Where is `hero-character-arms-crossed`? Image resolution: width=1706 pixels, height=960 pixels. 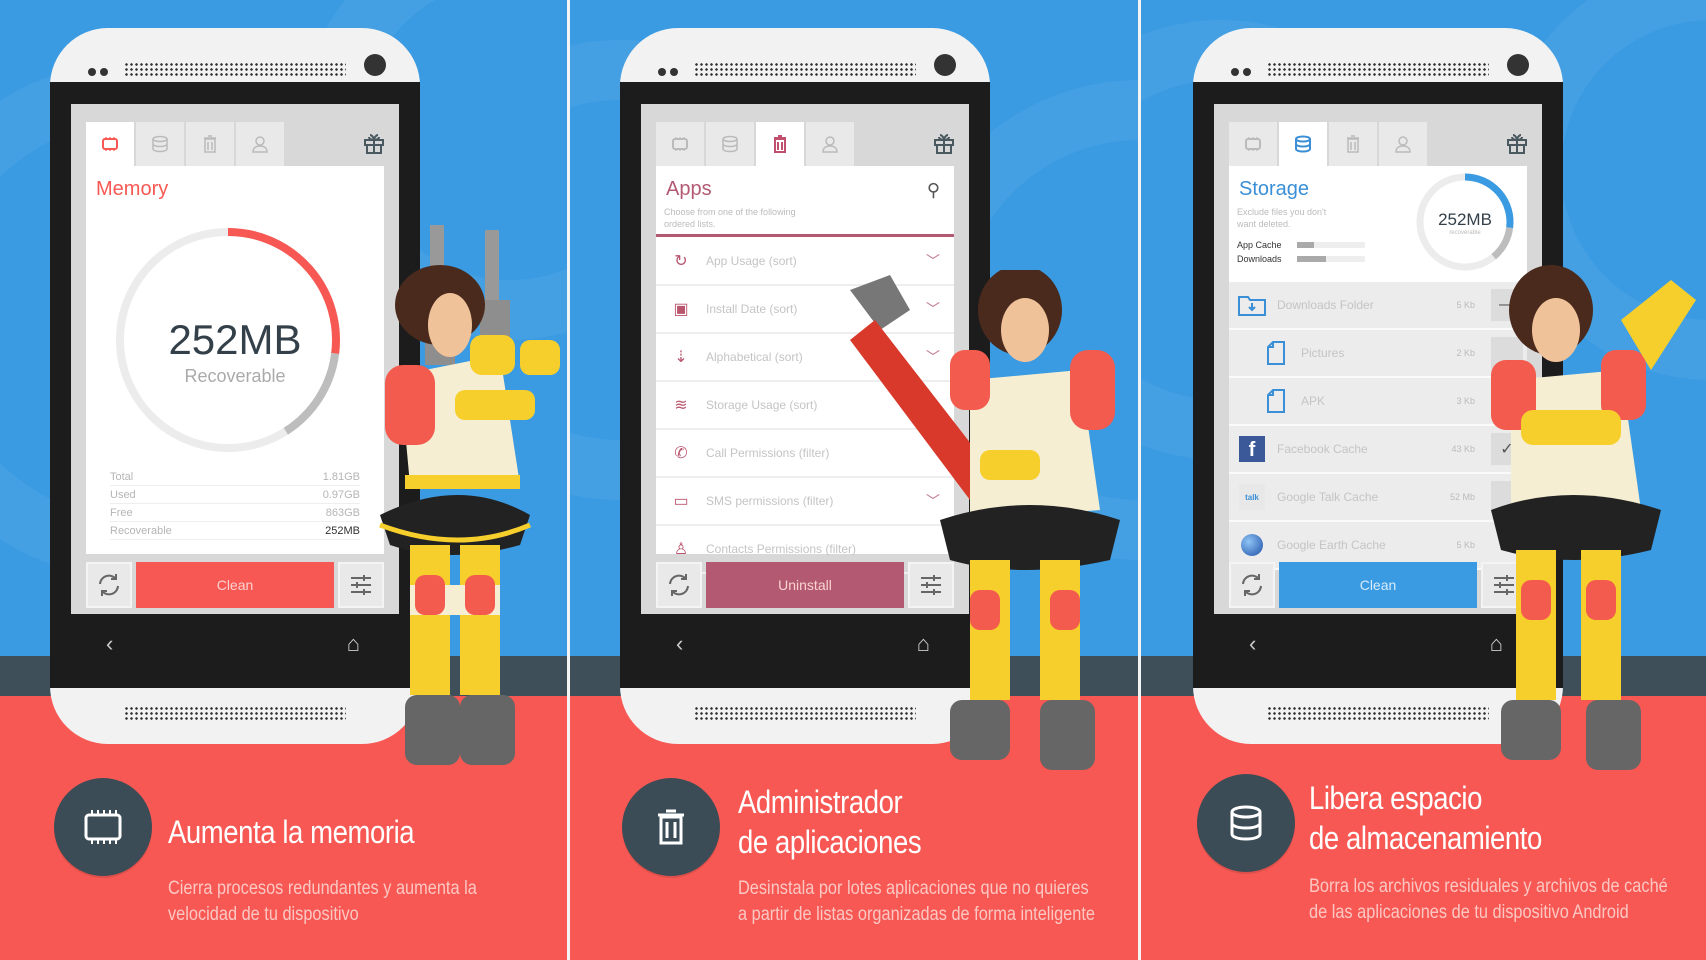
hero-character-arms-crossed is located at coordinates (1593, 517).